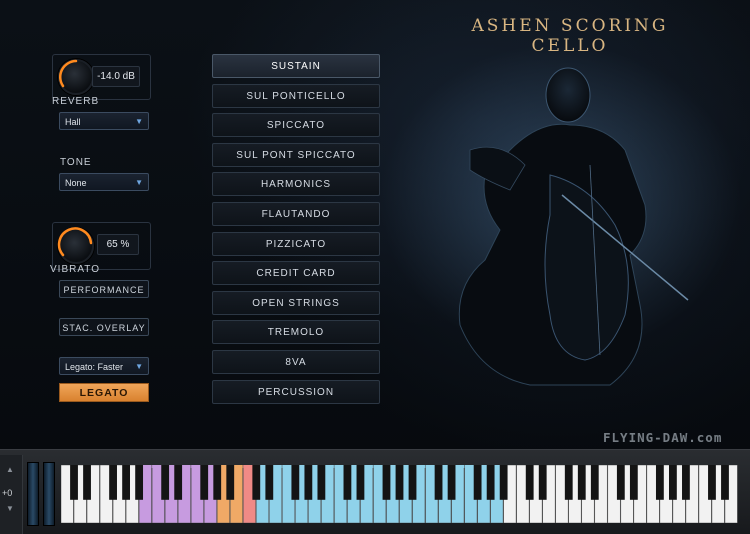 This screenshot has height=534, width=750. Describe the element at coordinates (75, 269) in the screenshot. I see `vibrato-label: VIBRATO` at that location.